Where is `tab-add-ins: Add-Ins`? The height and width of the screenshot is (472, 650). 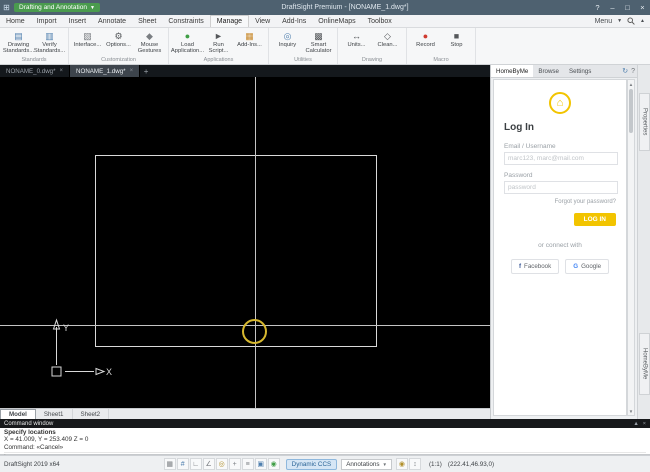
tab-add-ins: Add-Ins is located at coordinates (294, 21).